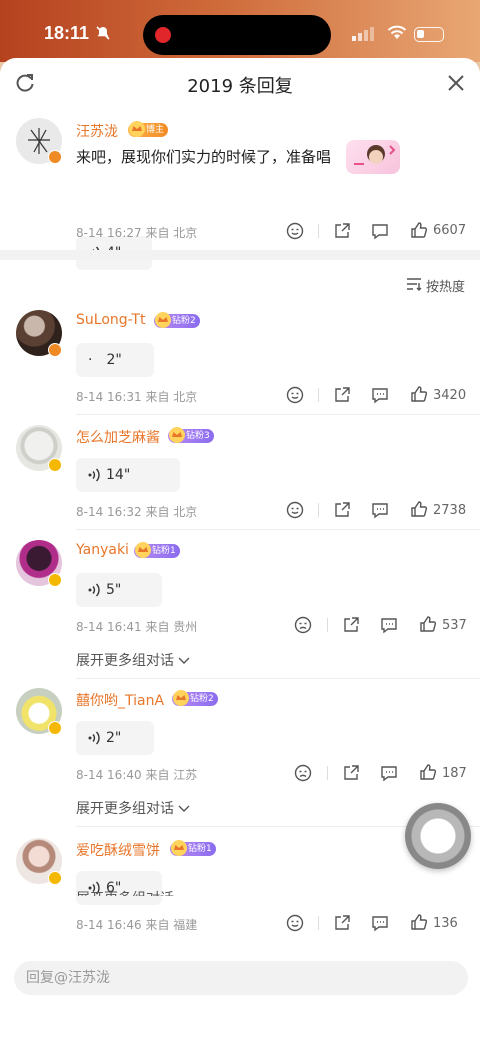 The height and width of the screenshot is (1038, 480). I want to click on fan-level-badge: 钻粉3, so click(191, 435).